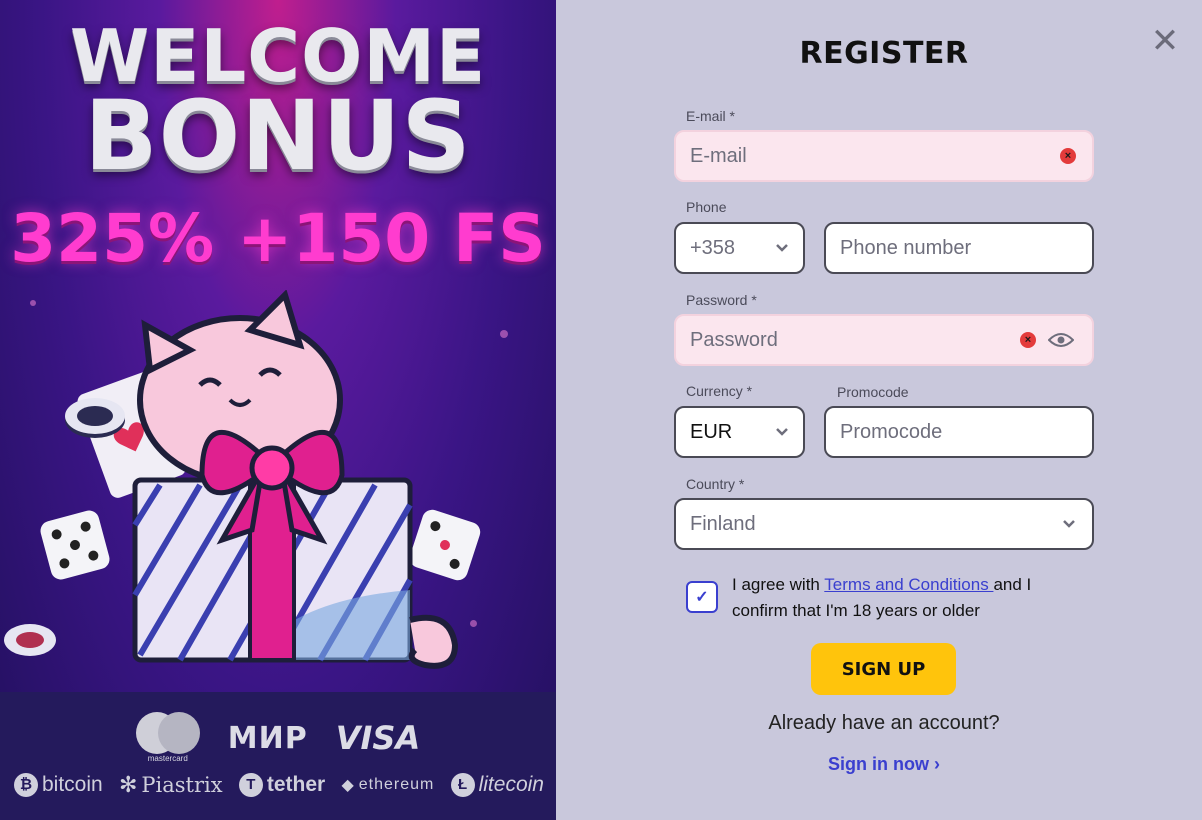 Image resolution: width=1202 pixels, height=820 pixels. What do you see at coordinates (959, 432) in the screenshot?
I see `promocode-input: Promocode` at bounding box center [959, 432].